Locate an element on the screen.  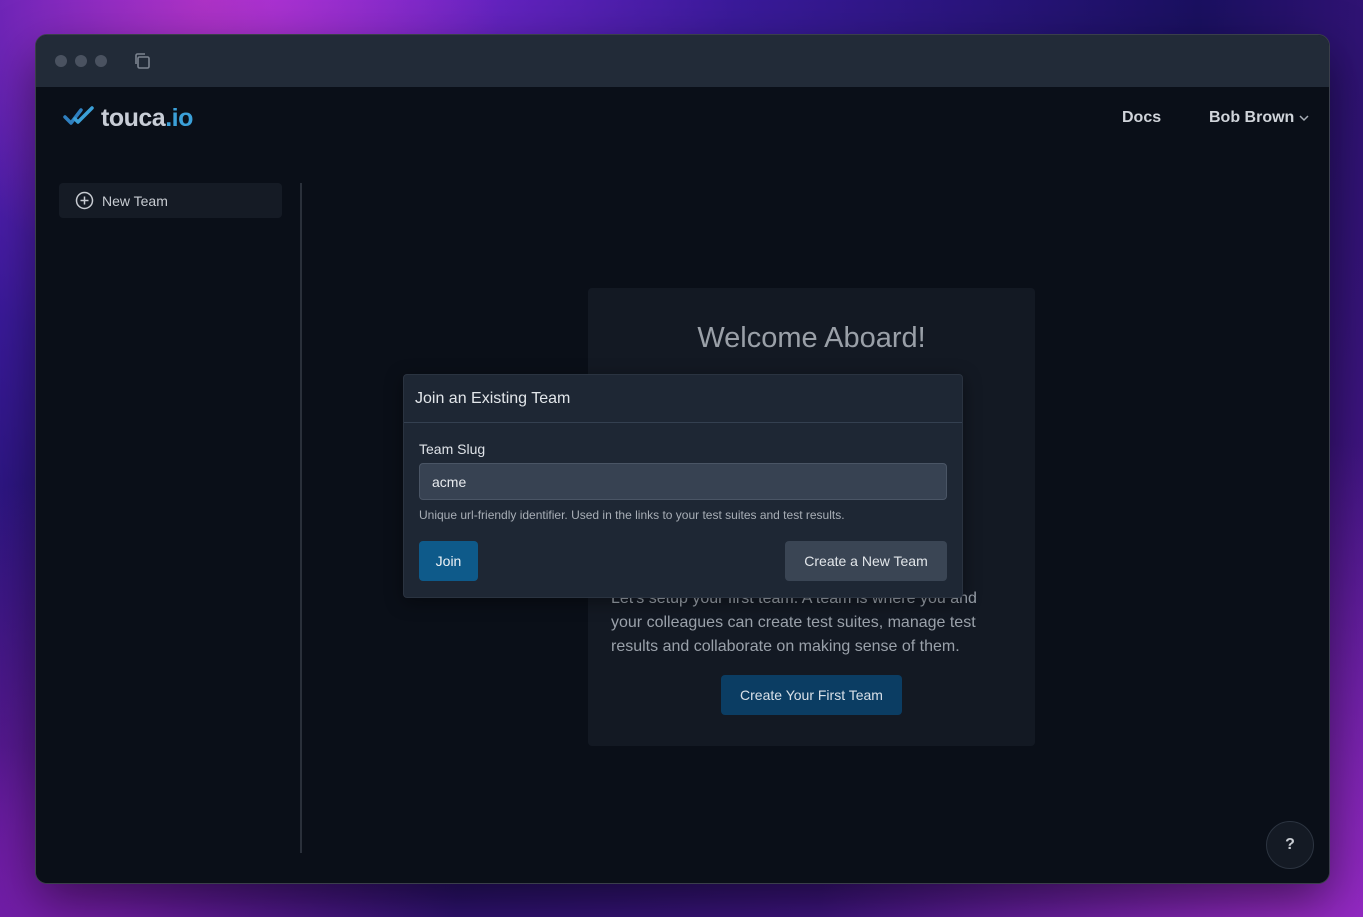
join-button: Join is located at coordinates (448, 561).